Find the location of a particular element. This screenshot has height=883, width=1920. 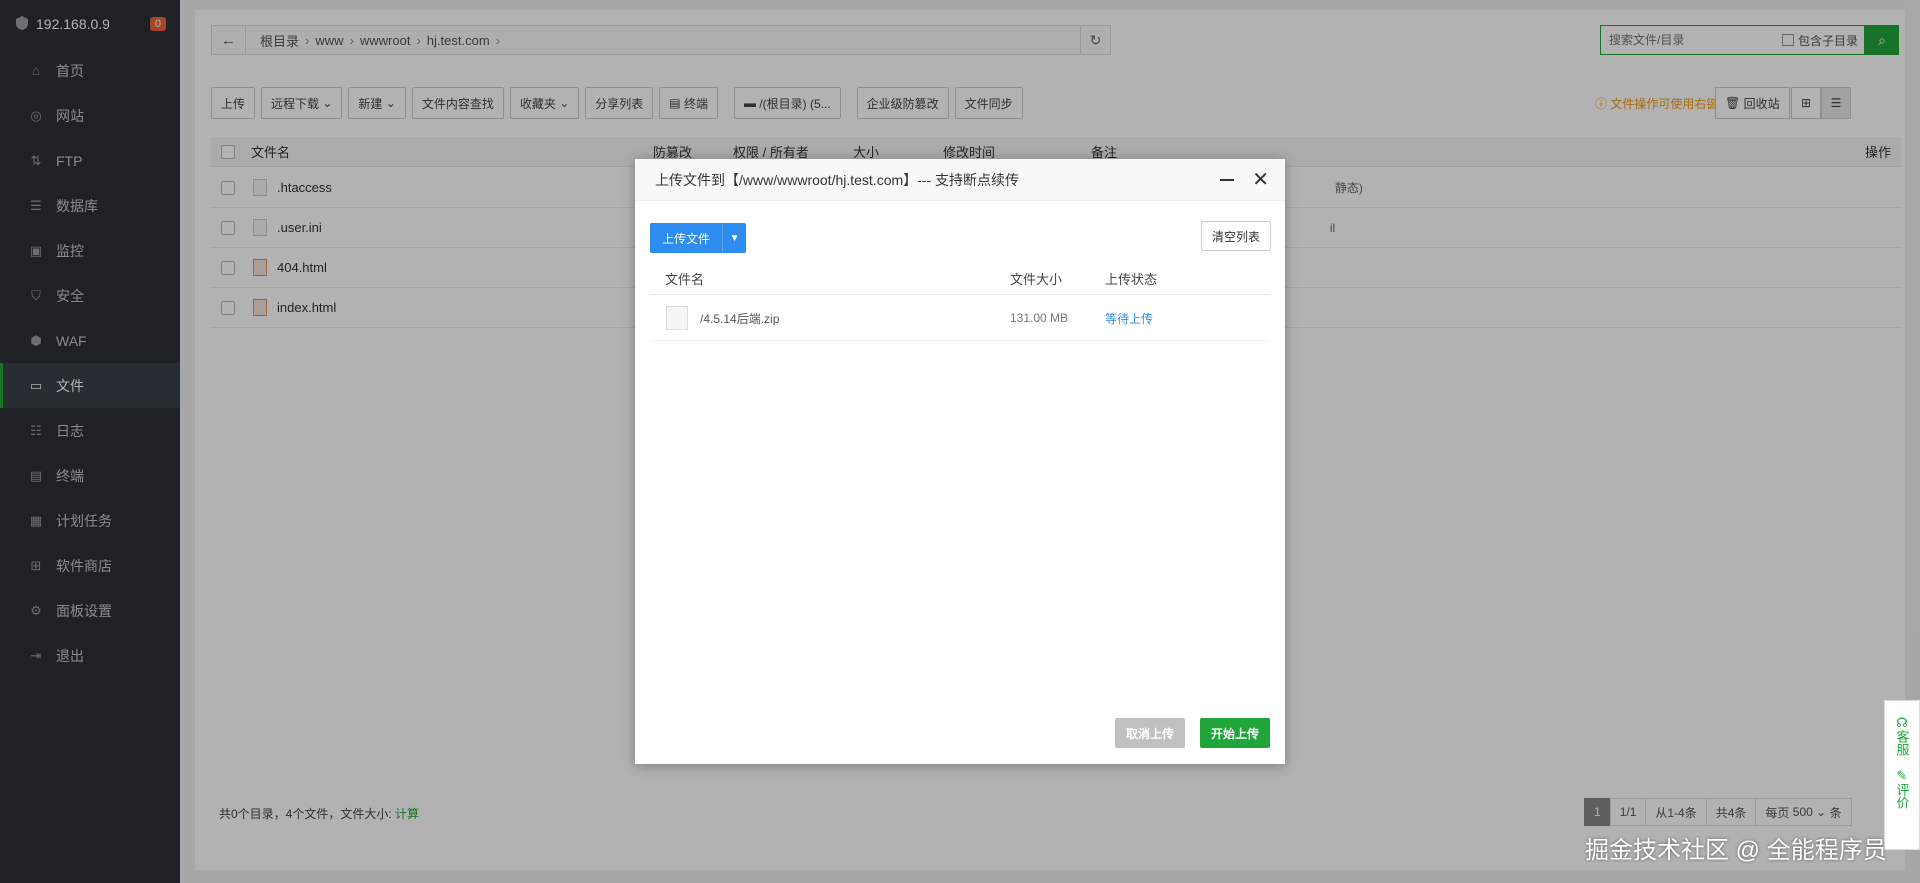

review-label: 评价 is located at coordinates (1902, 796).